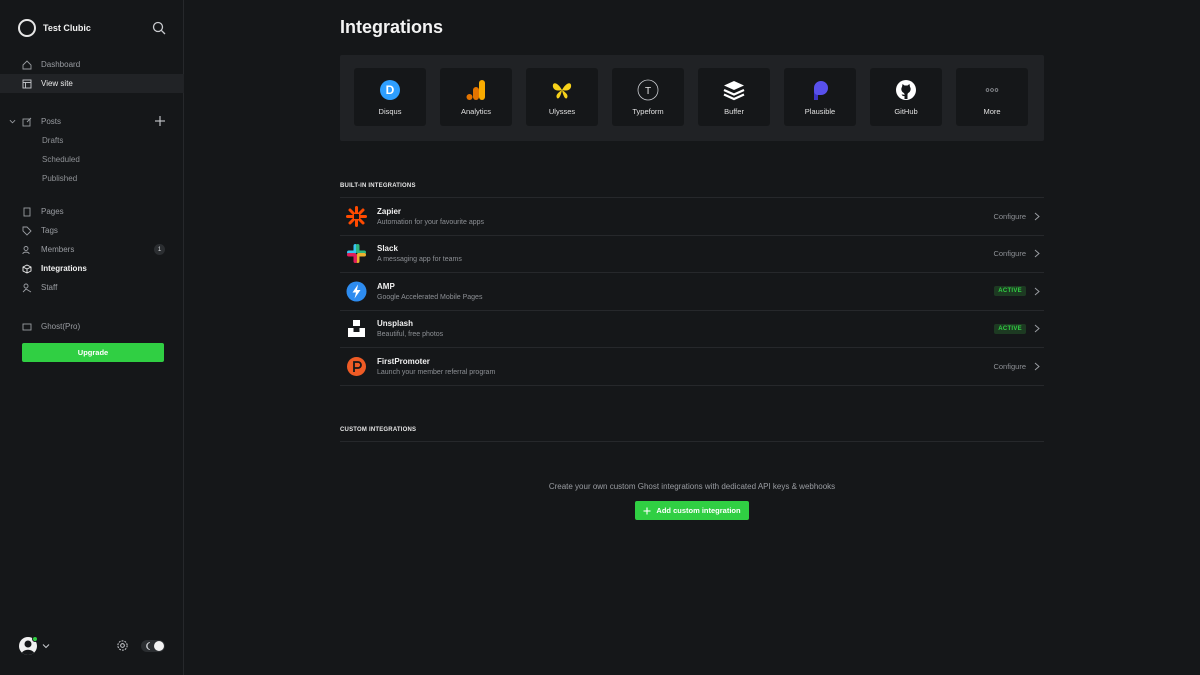  Describe the element at coordinates (410, 335) in the screenshot. I see `integration-description: Beautiful, free photos` at that location.